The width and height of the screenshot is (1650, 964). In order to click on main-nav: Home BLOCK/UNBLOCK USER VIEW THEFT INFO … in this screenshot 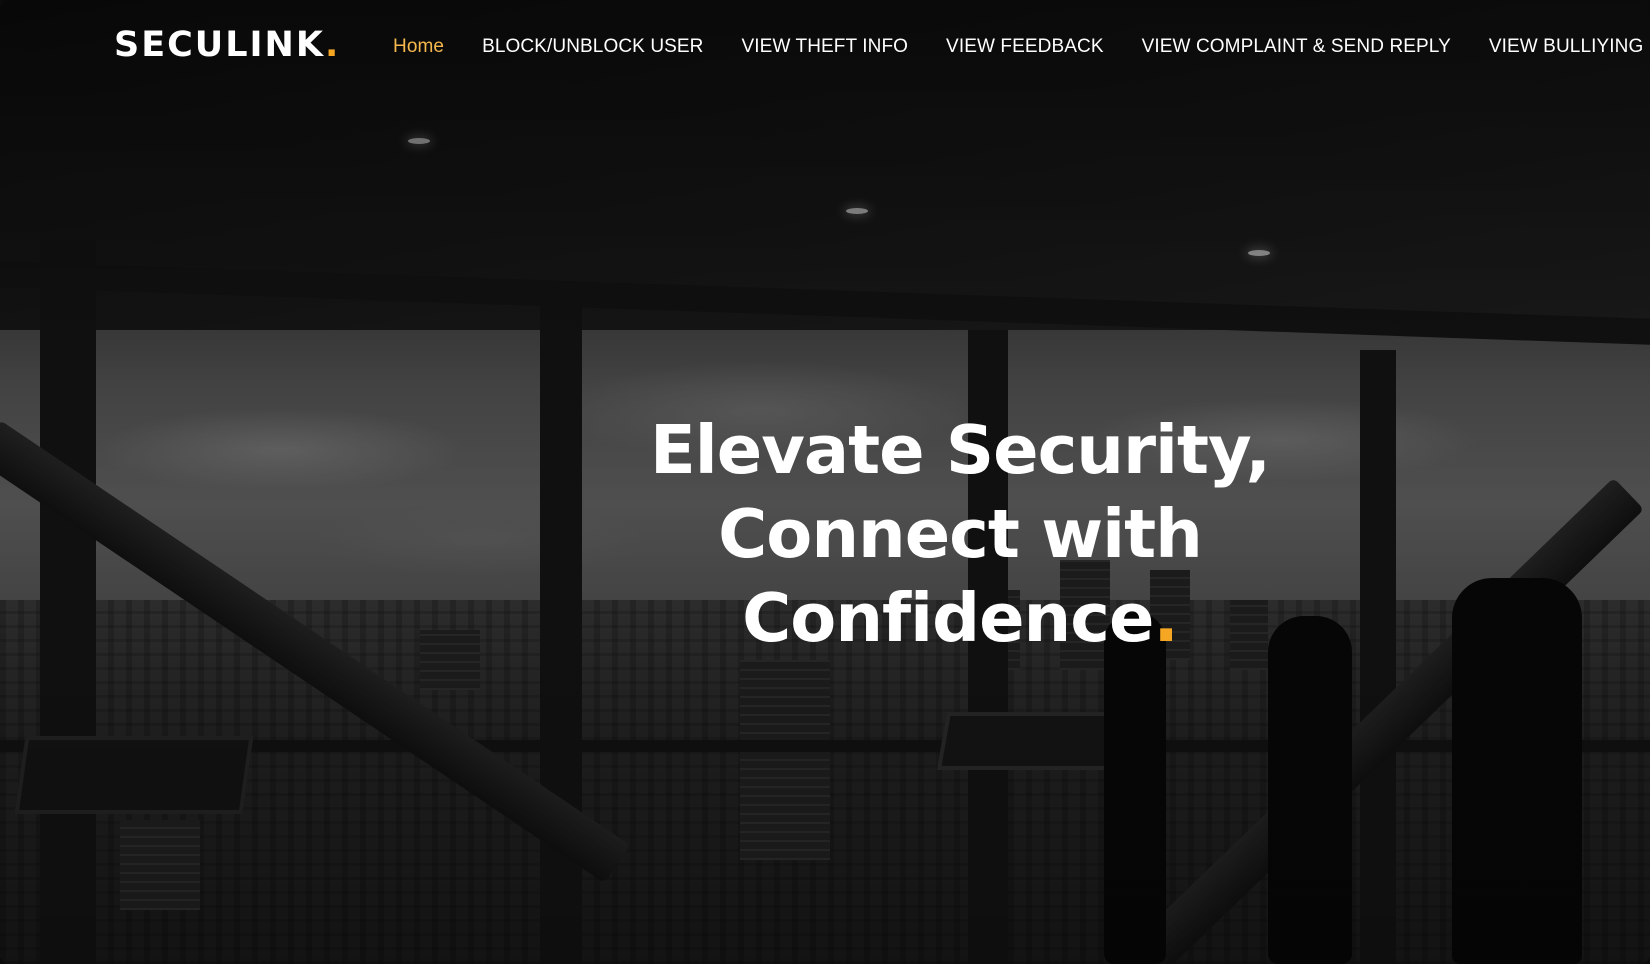, I will do `click(1021, 47)`.